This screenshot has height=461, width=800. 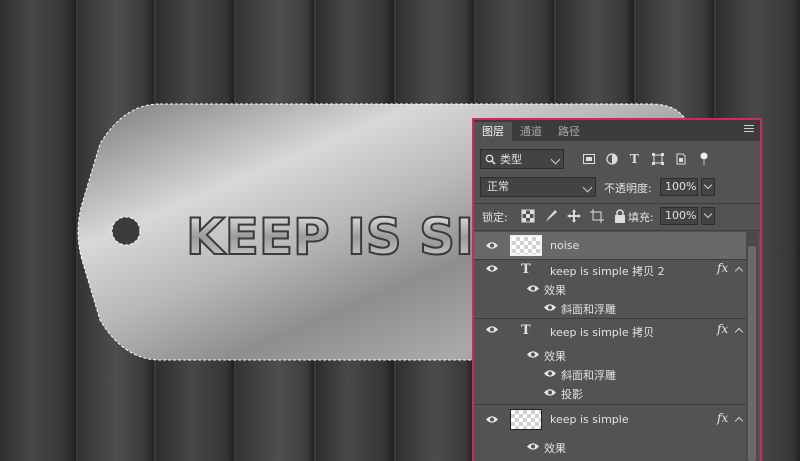 I want to click on scrollbar-thumb, so click(x=752, y=353).